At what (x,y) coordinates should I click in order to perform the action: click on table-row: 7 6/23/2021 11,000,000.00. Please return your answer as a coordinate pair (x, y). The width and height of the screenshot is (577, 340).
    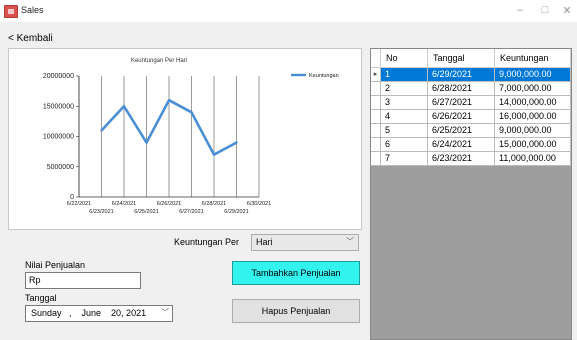
    Looking at the image, I should click on (471, 158).